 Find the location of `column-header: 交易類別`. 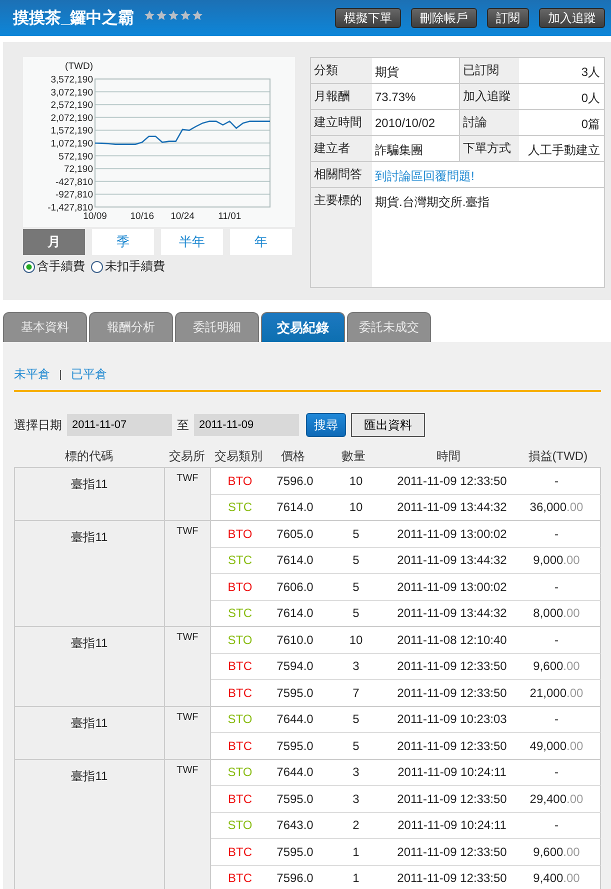

column-header: 交易類別 is located at coordinates (239, 456).